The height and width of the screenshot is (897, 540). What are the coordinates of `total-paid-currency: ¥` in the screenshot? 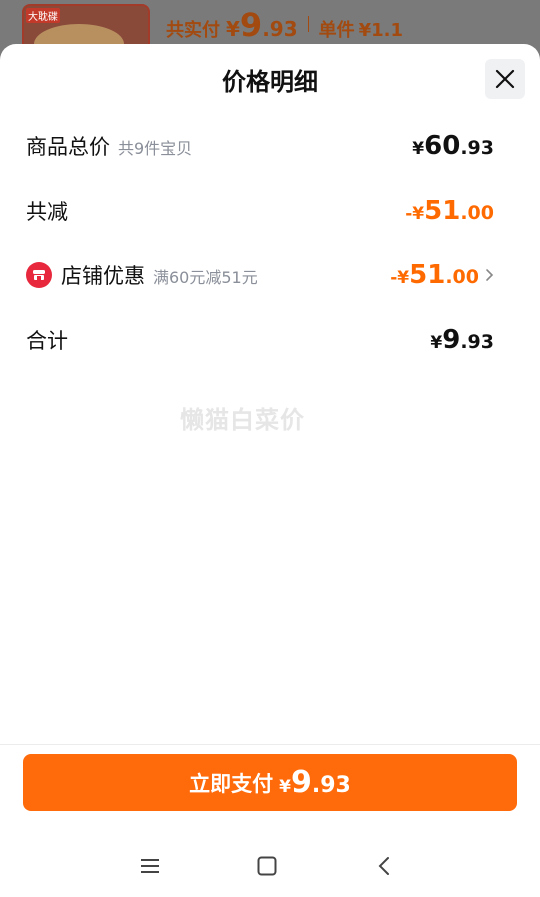 It's located at (233, 29).